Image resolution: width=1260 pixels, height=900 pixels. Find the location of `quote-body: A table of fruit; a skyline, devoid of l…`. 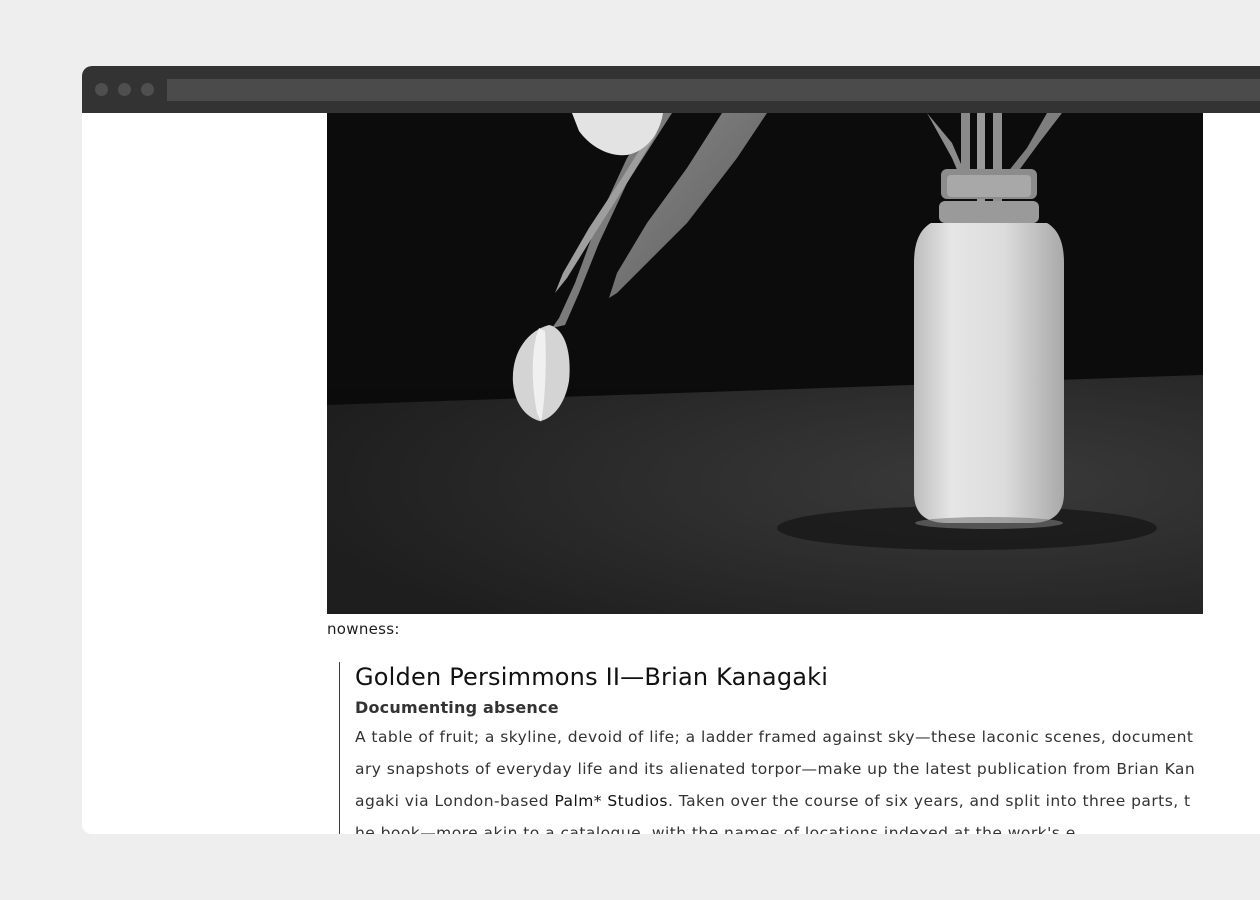

quote-body: A table of fruit; a skyline, devoid of l… is located at coordinates (777, 777).